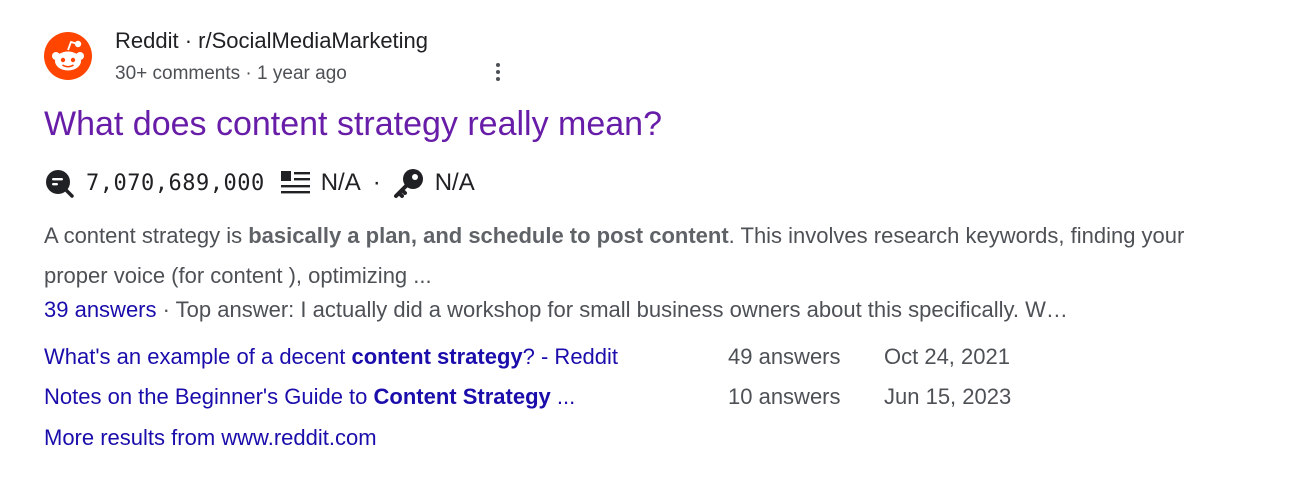  Describe the element at coordinates (60, 184) in the screenshot. I see `search-volume-icon` at that location.